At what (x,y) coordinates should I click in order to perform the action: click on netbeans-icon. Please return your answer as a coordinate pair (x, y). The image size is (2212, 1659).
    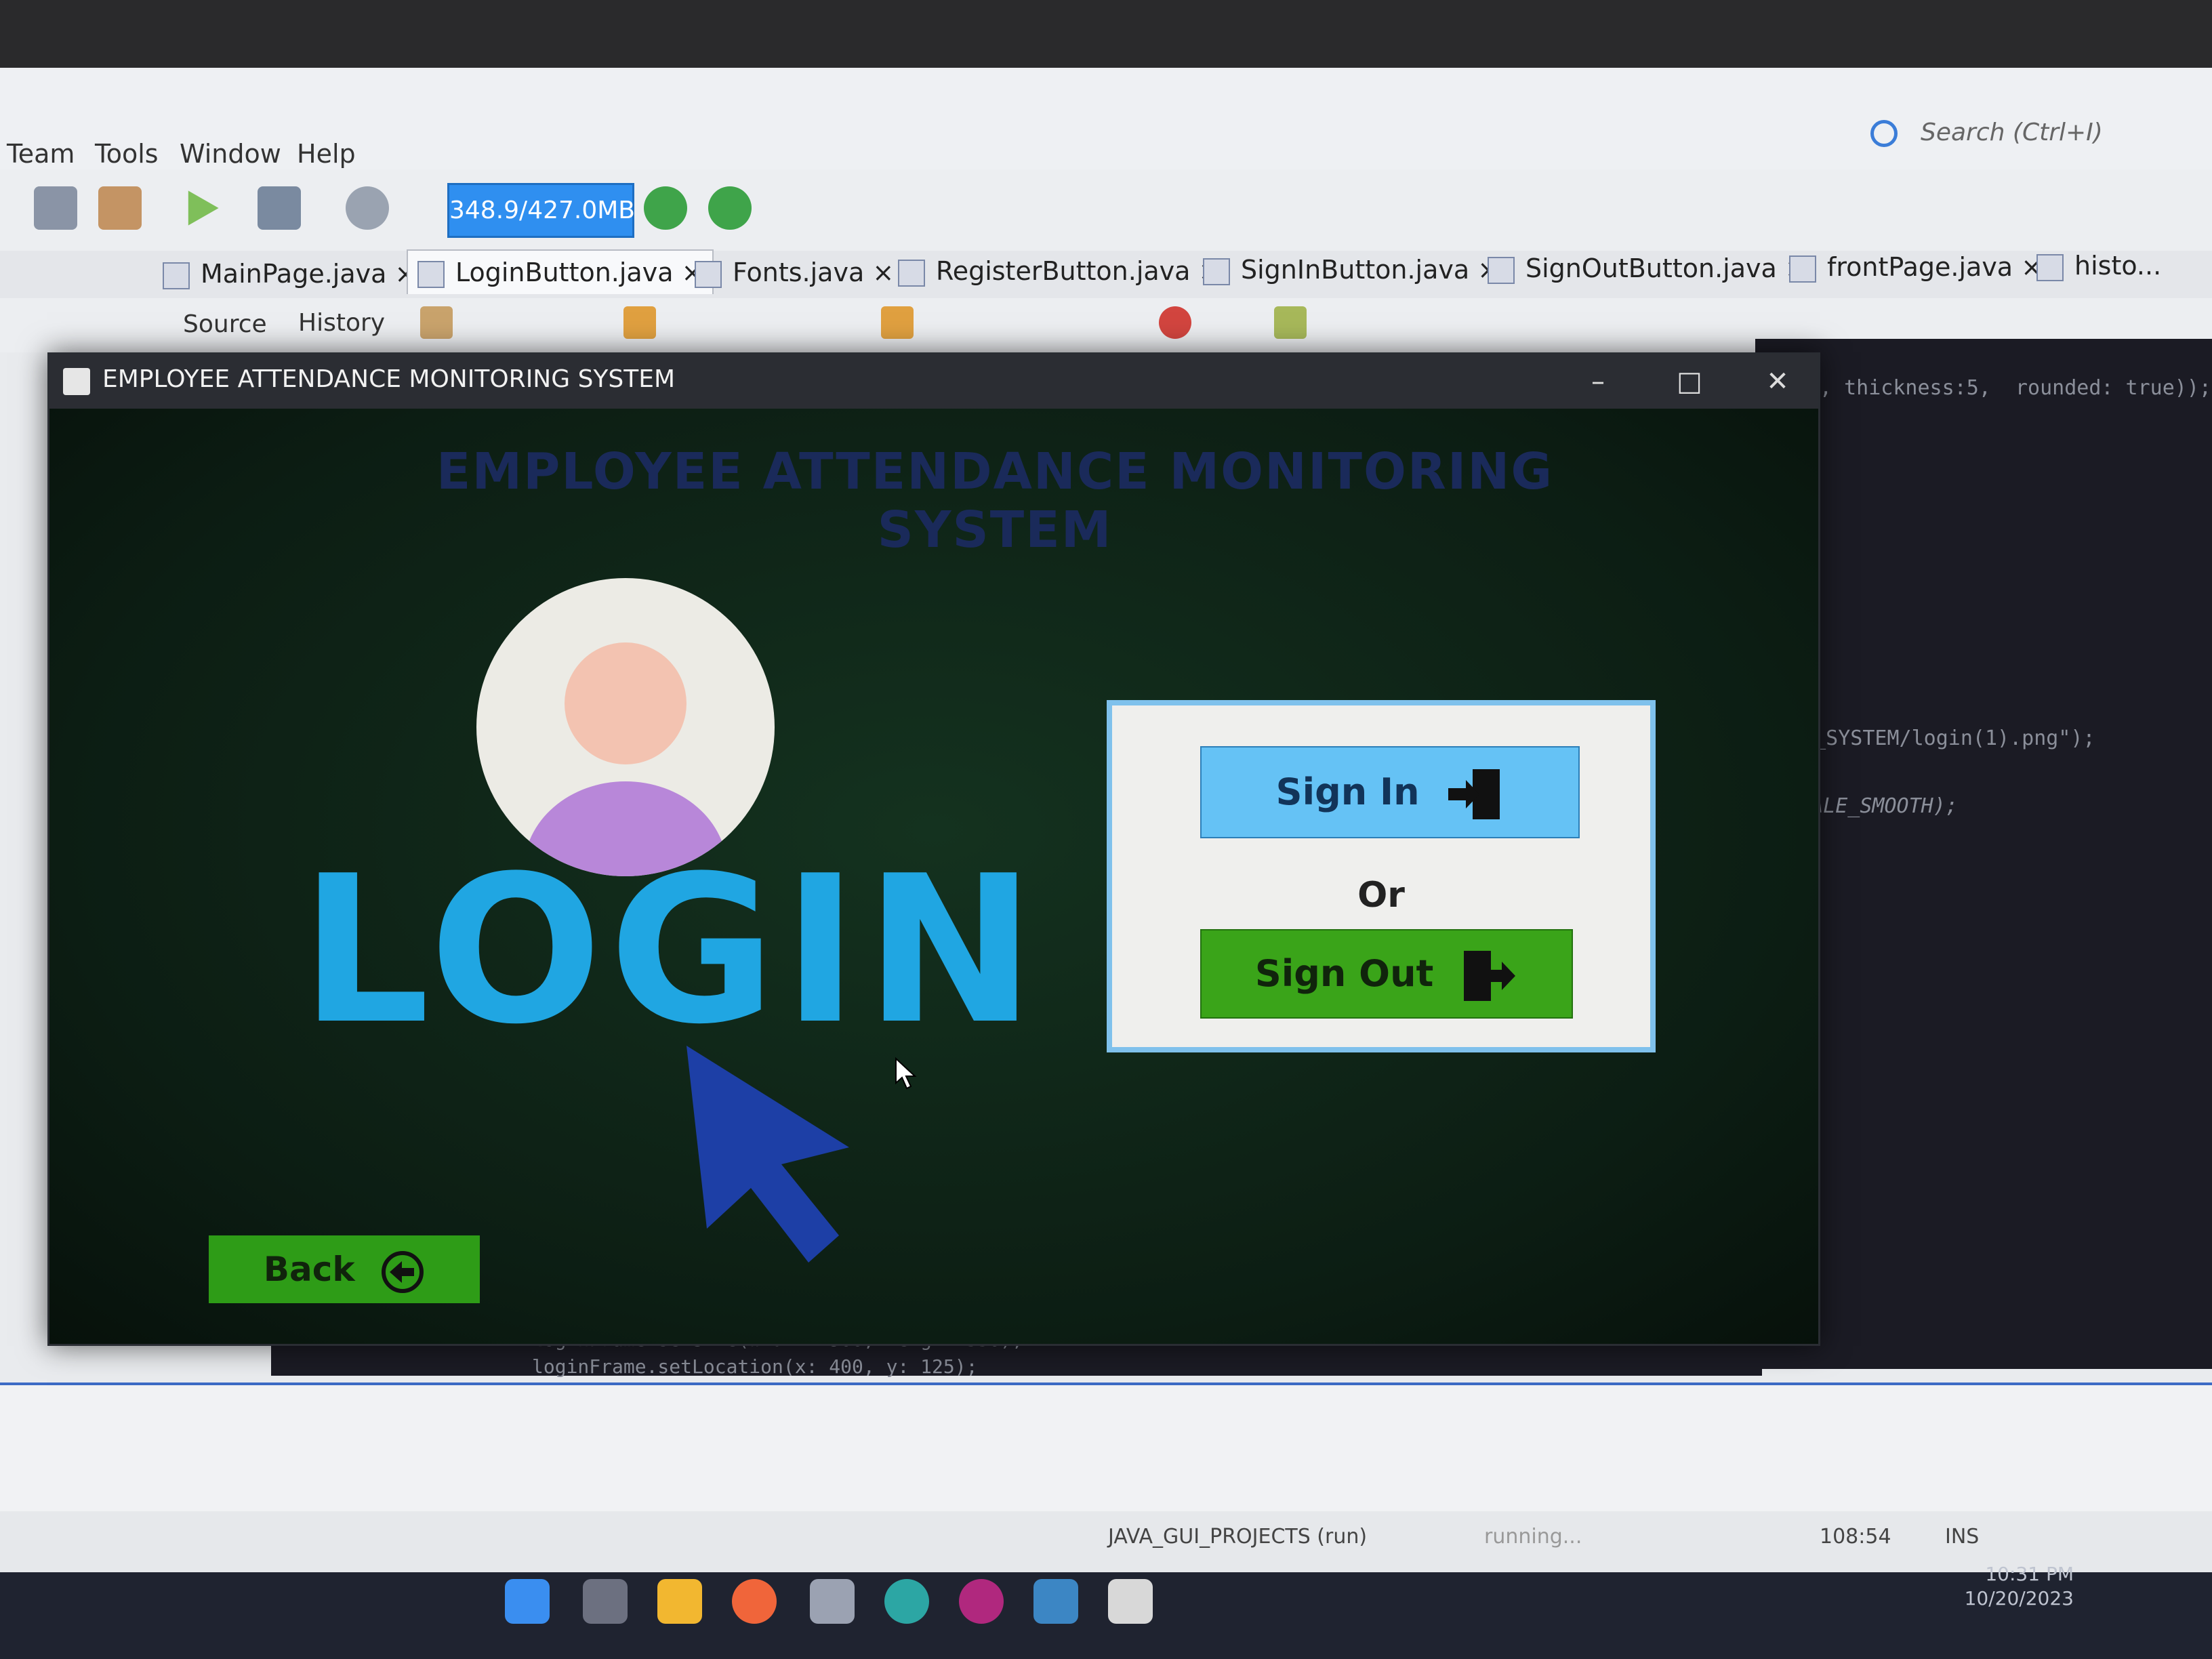
    Looking at the image, I should click on (1055, 1602).